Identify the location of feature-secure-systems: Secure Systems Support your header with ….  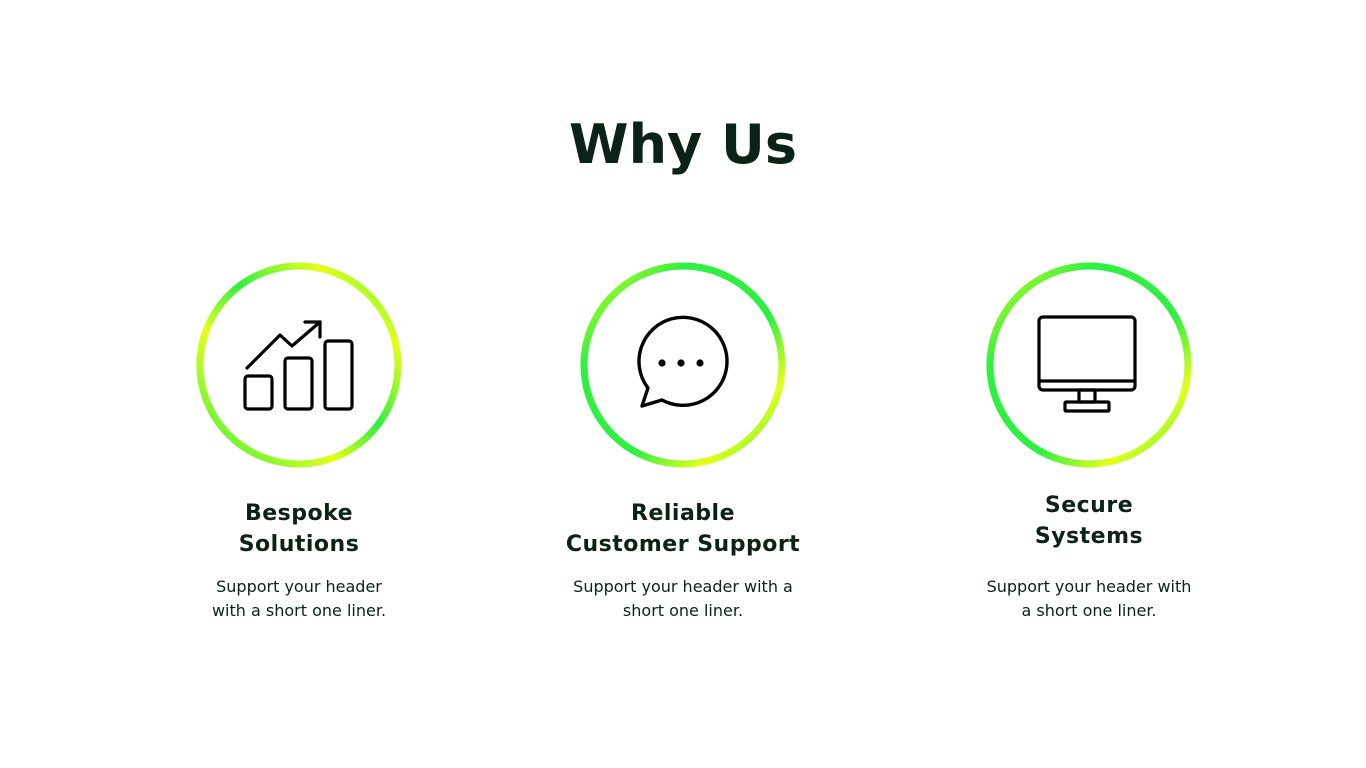
(1089, 442).